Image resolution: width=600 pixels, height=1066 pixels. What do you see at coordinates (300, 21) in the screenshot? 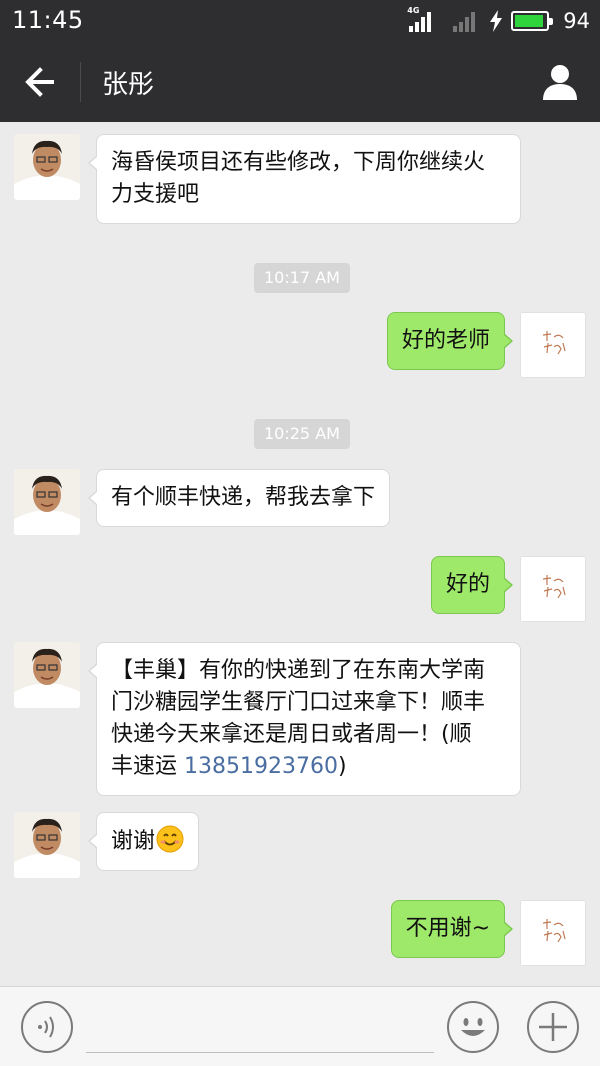
I see `status-bar: 11:45 4G 94` at bounding box center [300, 21].